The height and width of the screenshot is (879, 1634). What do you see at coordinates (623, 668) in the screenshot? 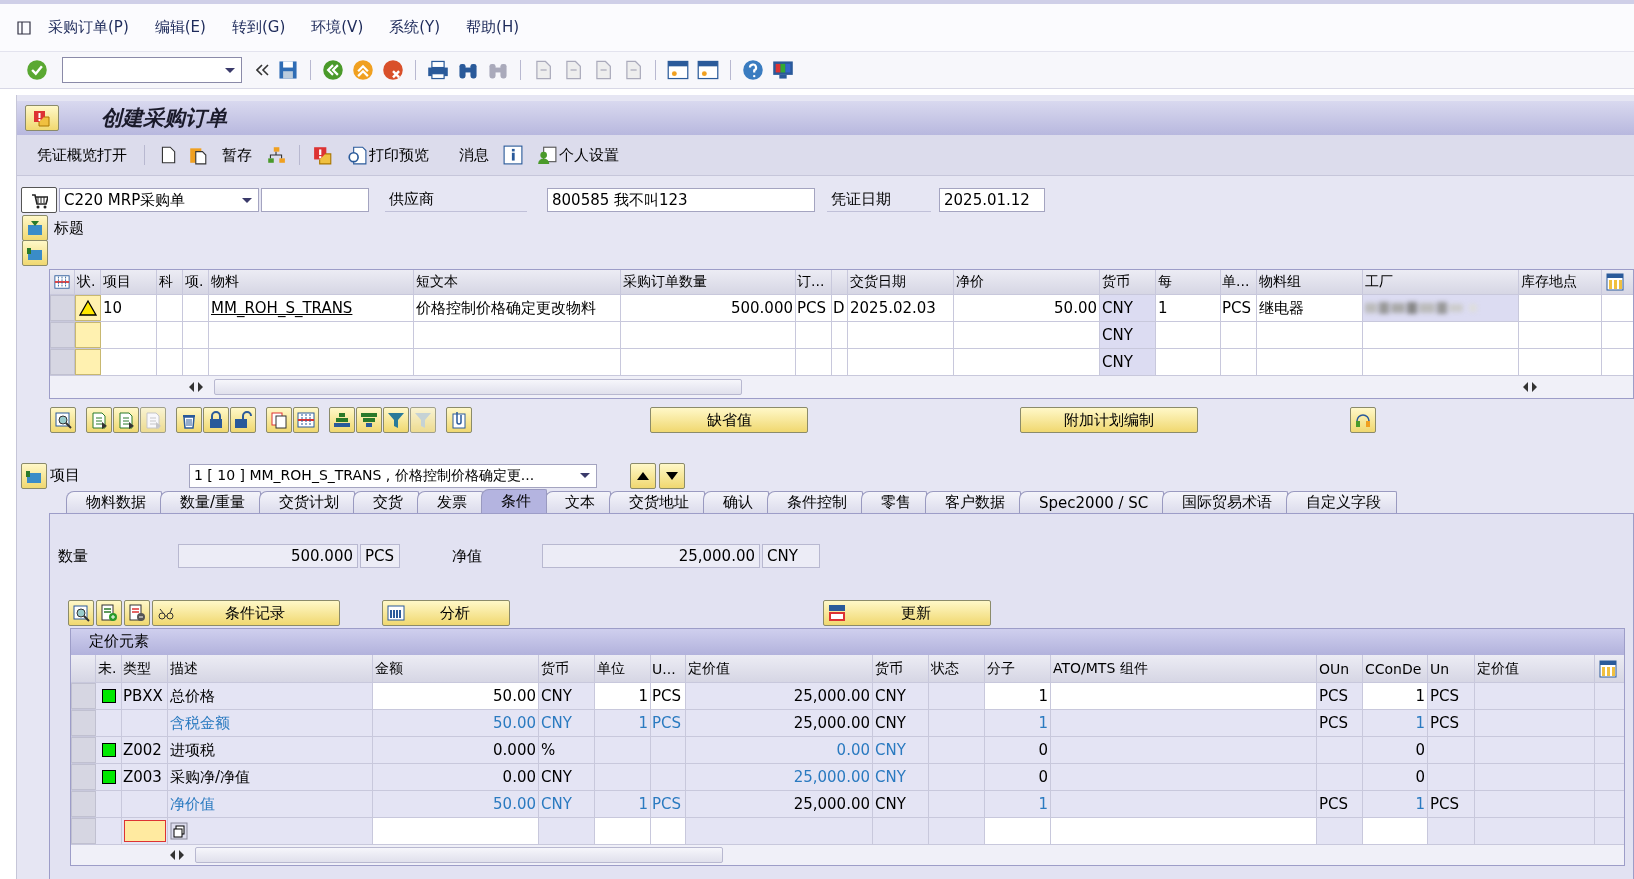
I see `column-header: 单位` at bounding box center [623, 668].